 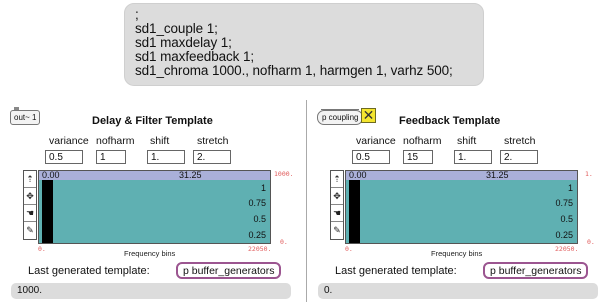 I want to click on range-top: 1., so click(x=589, y=174).